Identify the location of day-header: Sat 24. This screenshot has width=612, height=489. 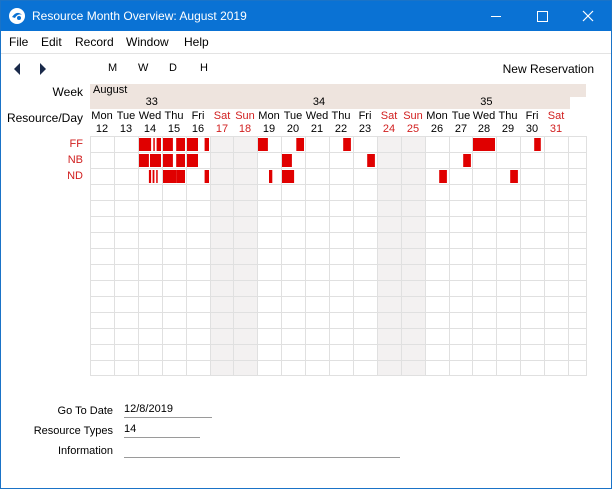
(389, 123).